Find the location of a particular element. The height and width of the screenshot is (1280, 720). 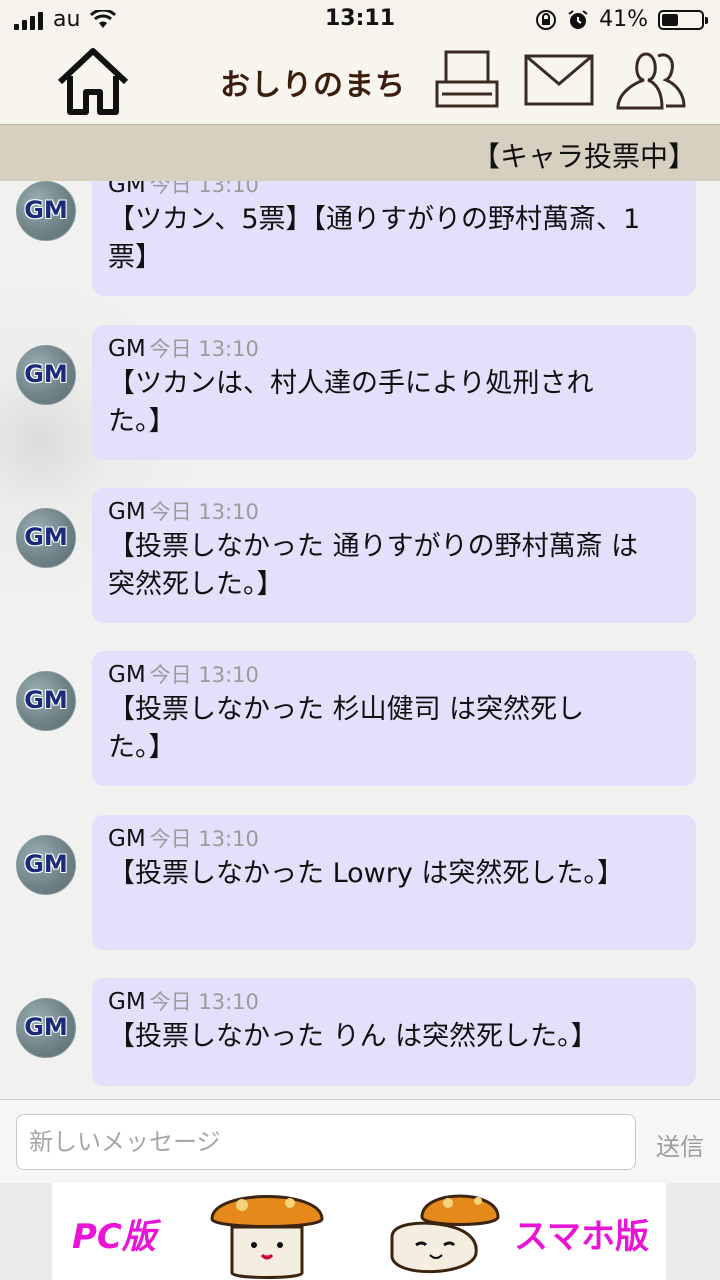

message-text: 【投票しなかった 通りすがりの野村萬斎 は突然死した。】 is located at coordinates (373, 565).